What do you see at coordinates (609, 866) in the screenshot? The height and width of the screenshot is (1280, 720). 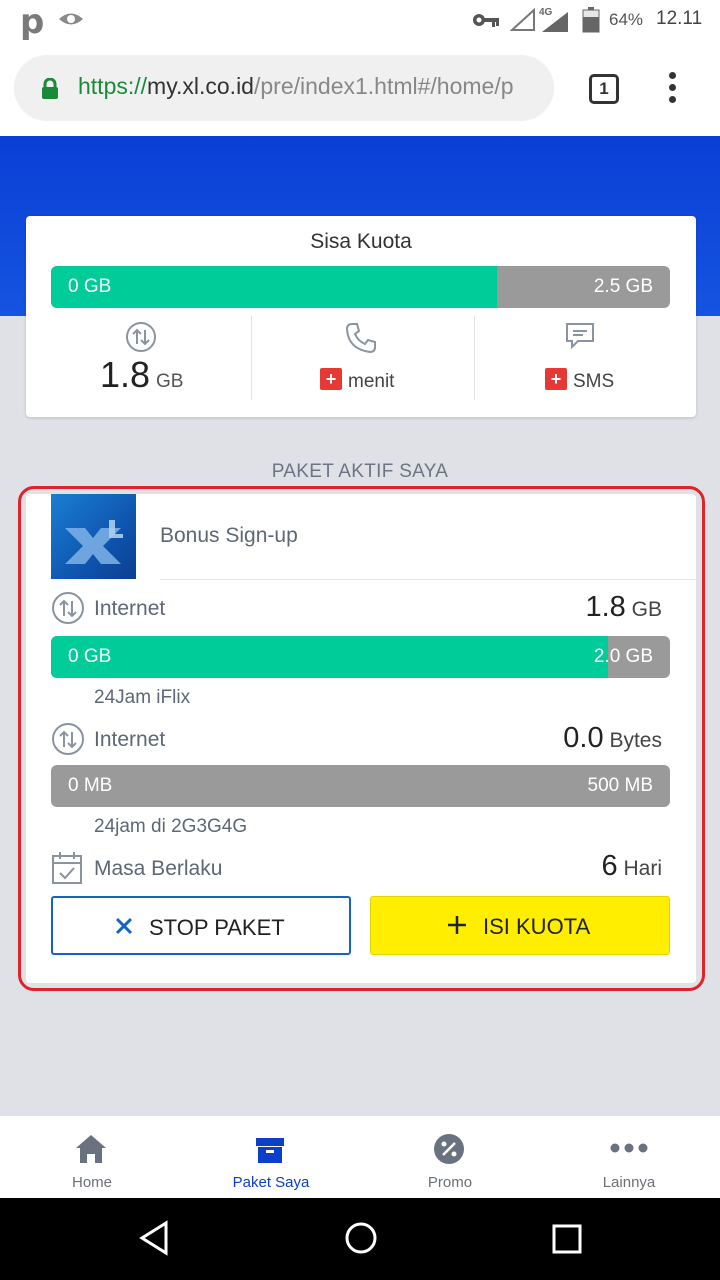 I see `validity-days: 6` at bounding box center [609, 866].